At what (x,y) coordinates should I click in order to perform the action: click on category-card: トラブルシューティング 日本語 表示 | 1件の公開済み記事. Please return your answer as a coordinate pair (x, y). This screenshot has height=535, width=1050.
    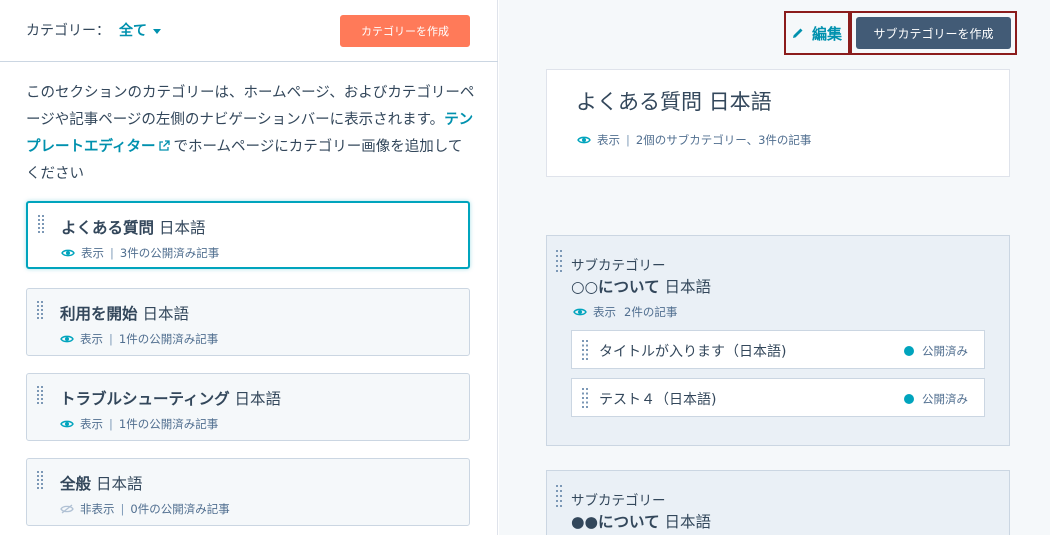
    Looking at the image, I should click on (248, 407).